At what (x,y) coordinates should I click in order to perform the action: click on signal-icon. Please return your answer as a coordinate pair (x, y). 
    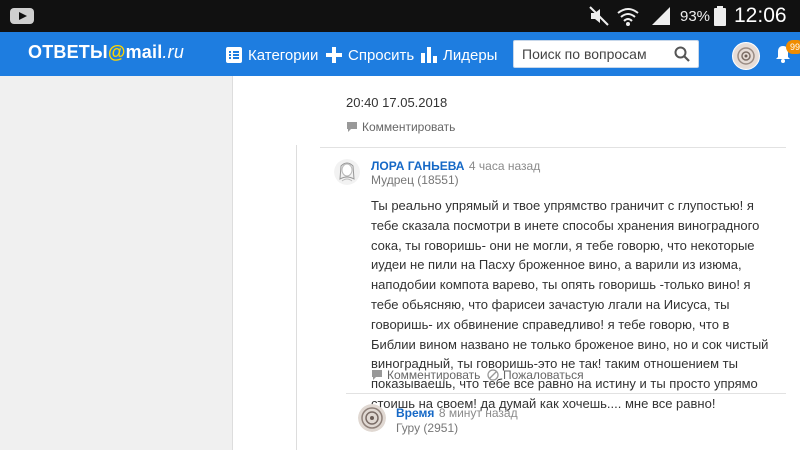
    Looking at the image, I should click on (661, 16).